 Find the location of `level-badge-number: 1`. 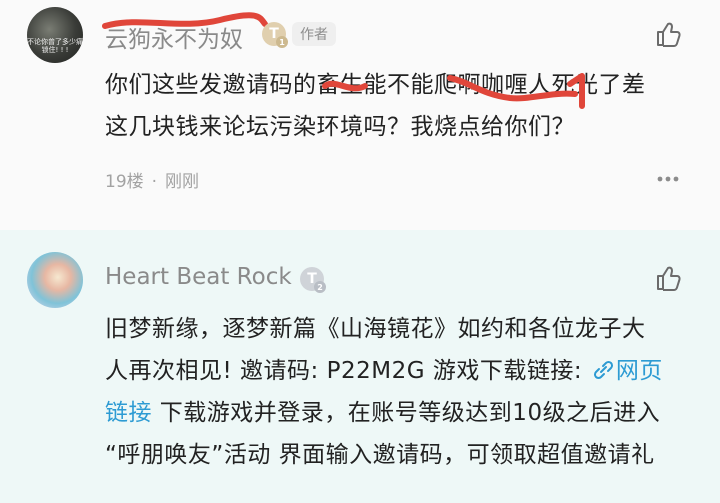

level-badge-number: 1 is located at coordinates (282, 42).